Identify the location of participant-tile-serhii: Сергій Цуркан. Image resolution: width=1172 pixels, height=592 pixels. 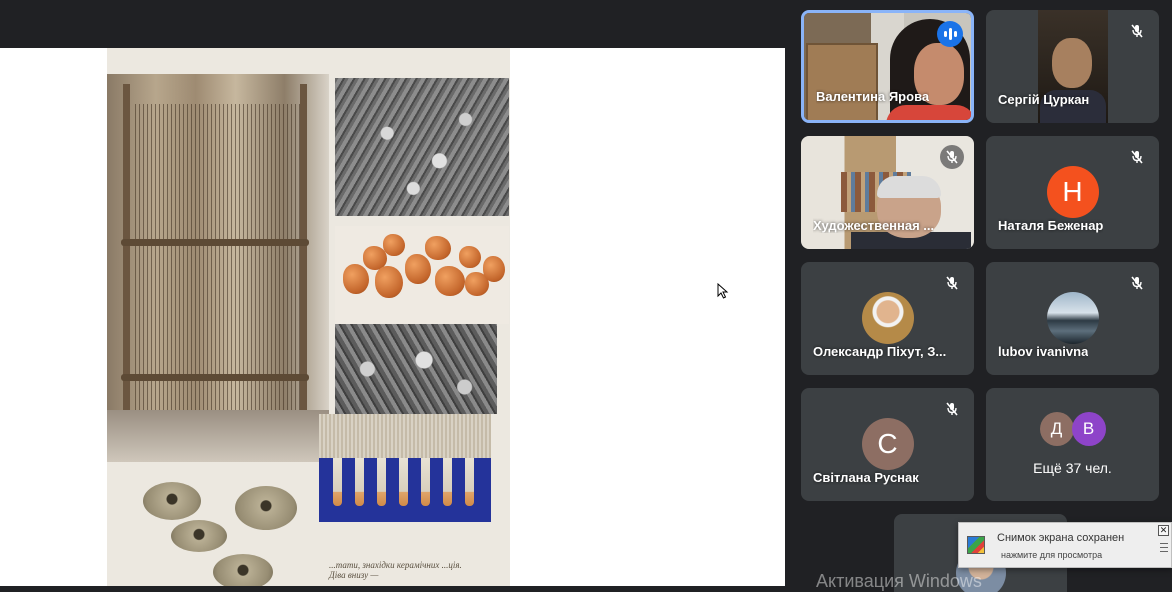
(1072, 66).